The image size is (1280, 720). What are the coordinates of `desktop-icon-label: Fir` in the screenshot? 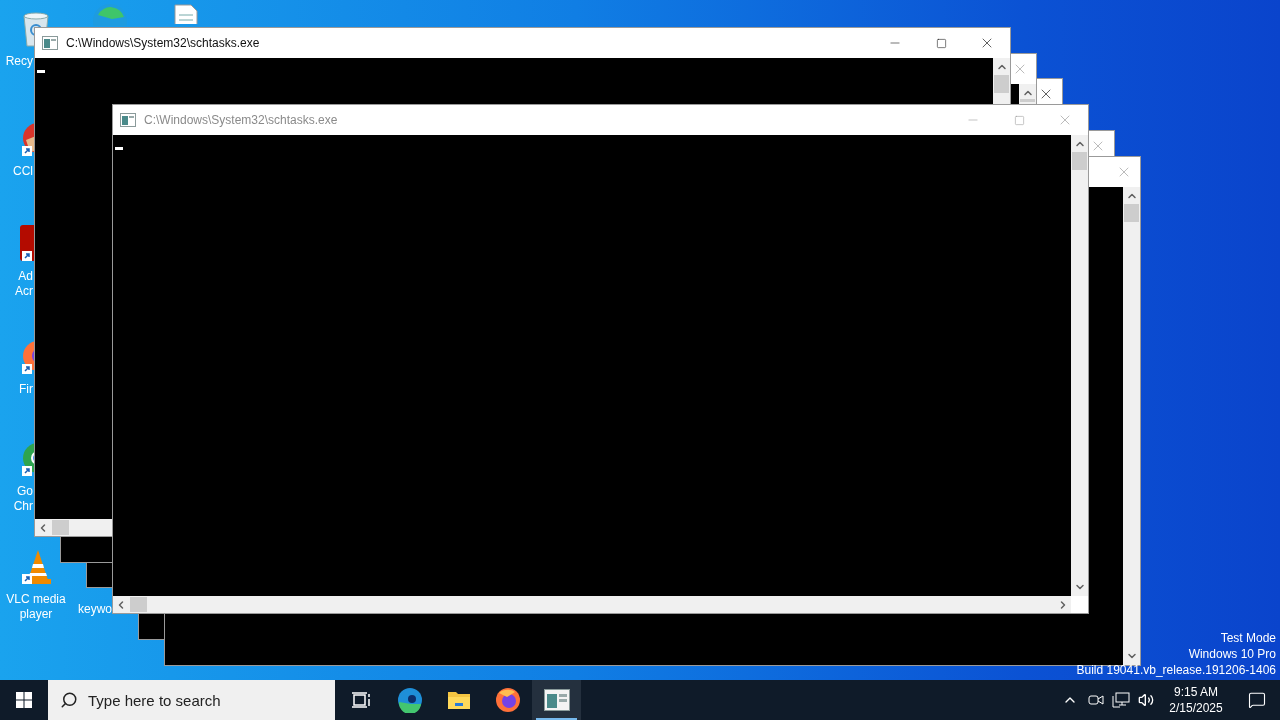 It's located at (26, 389).